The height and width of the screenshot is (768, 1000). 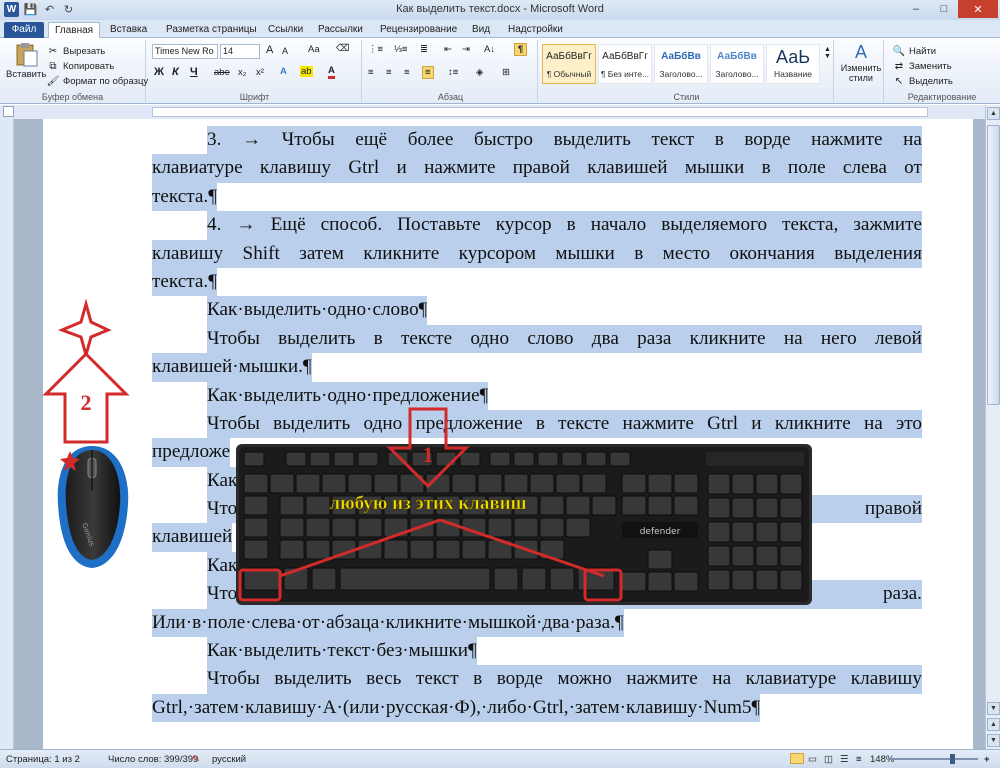 I want to click on word: быстро, so click(x=503, y=140).